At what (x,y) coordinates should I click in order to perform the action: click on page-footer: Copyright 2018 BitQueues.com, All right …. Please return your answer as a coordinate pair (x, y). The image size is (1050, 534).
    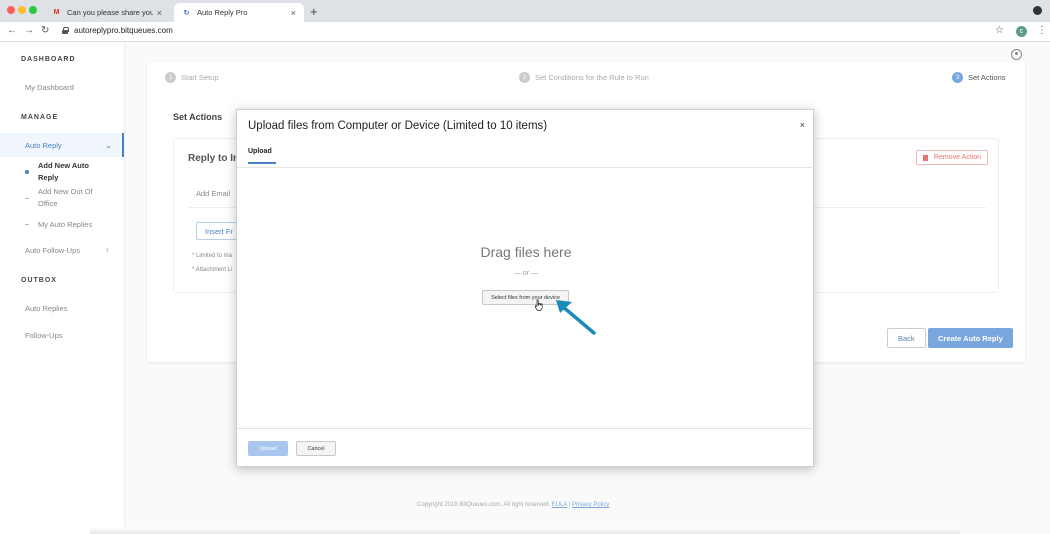
    Looking at the image, I should click on (513, 505).